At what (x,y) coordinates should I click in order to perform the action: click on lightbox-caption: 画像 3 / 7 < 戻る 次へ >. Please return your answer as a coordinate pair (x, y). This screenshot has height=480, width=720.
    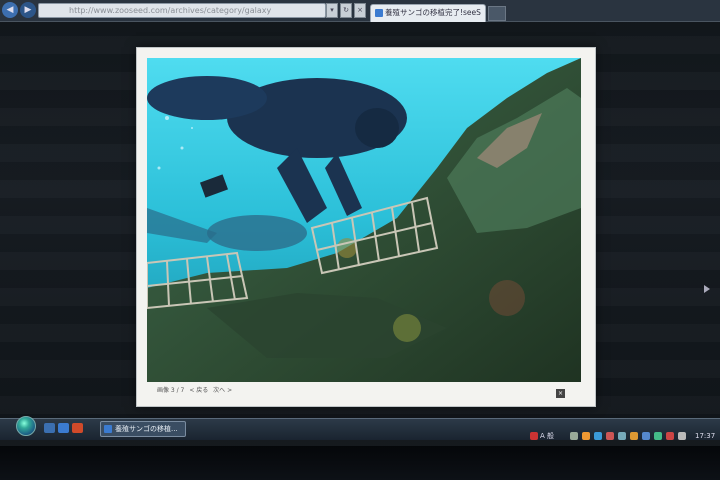
    Looking at the image, I should click on (196, 389).